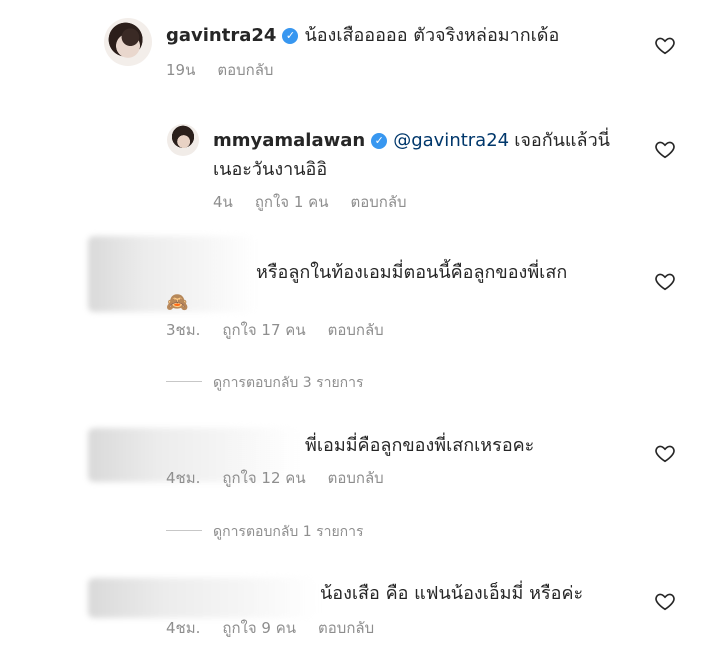  Describe the element at coordinates (432, 35) in the screenshot. I see `comment-text: น้องเสือออออ ตัวจริงหล่อมากเด้อ` at that location.